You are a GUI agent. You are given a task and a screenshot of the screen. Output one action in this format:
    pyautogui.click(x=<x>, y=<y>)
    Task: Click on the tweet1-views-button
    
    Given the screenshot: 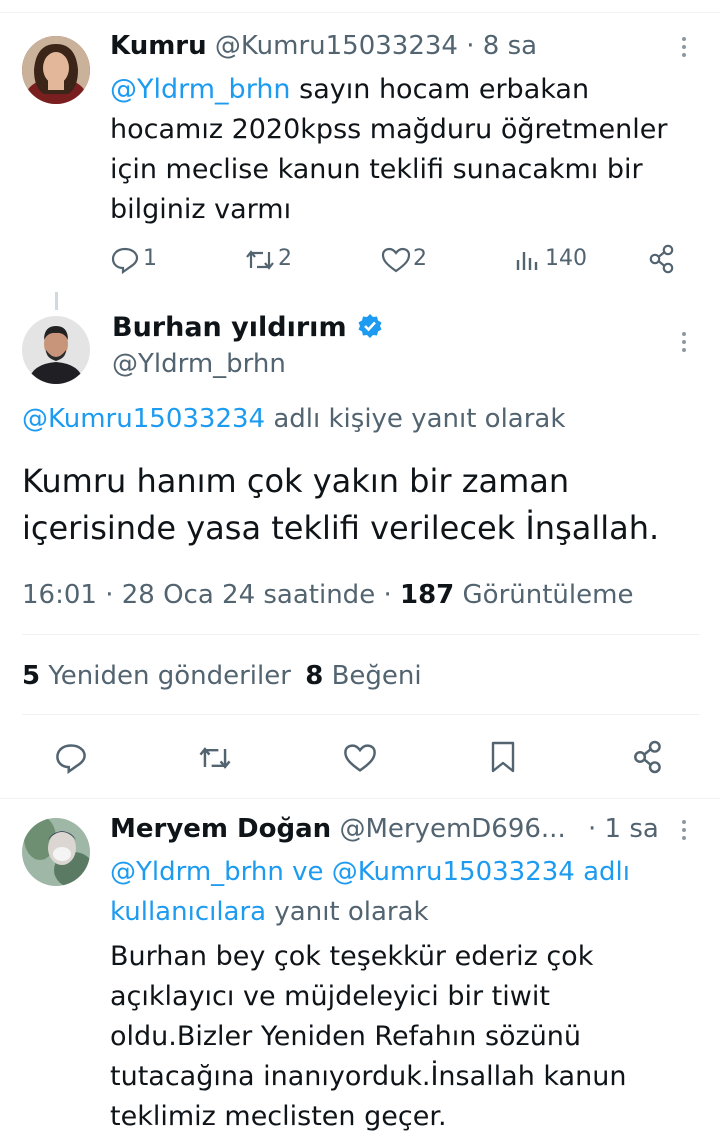 What is the action you would take?
    pyautogui.click(x=528, y=260)
    